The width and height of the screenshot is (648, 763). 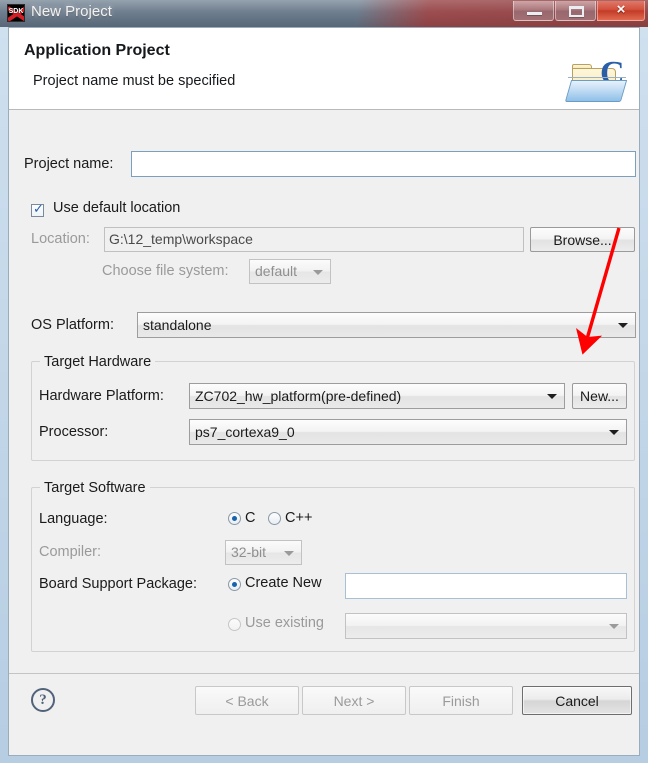 What do you see at coordinates (333, 411) in the screenshot?
I see `target-hardware-group` at bounding box center [333, 411].